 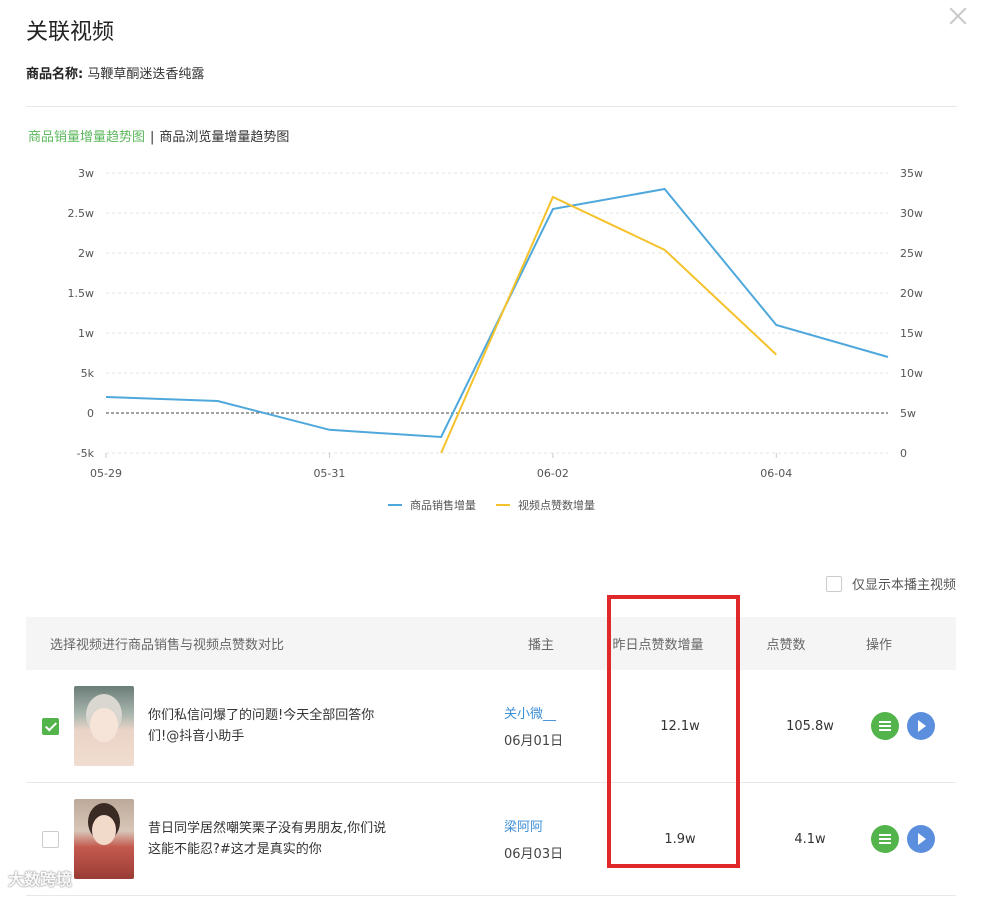 What do you see at coordinates (658, 645) in the screenshot?
I see `header-increase: 昨日点赞数增量` at bounding box center [658, 645].